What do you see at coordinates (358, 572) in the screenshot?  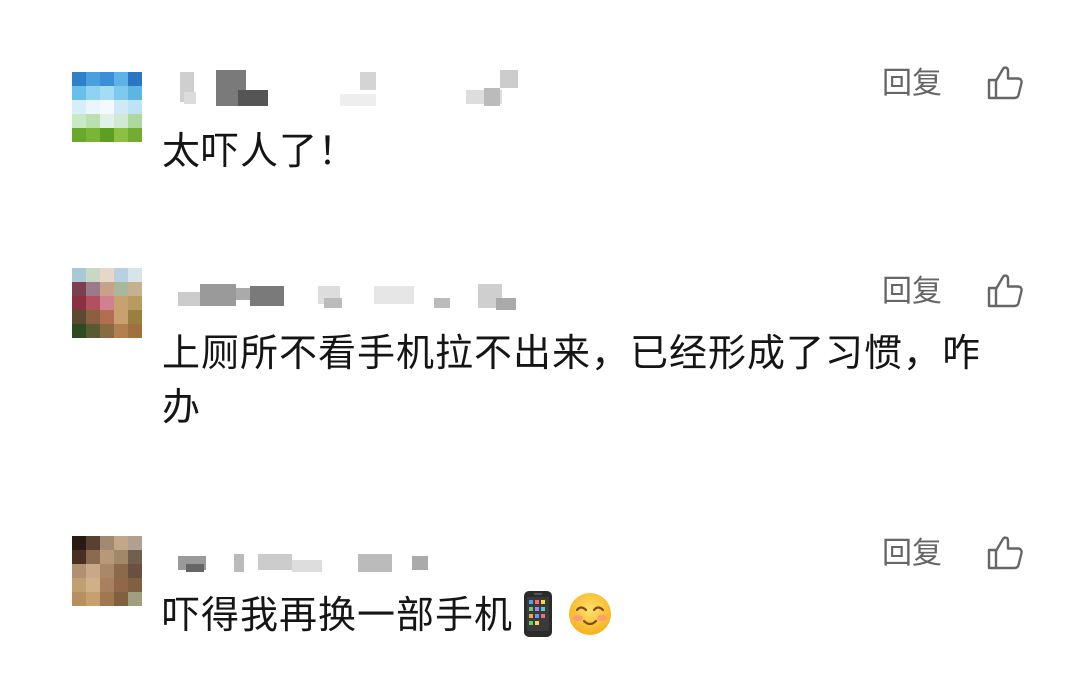 I see `username-redacted` at bounding box center [358, 572].